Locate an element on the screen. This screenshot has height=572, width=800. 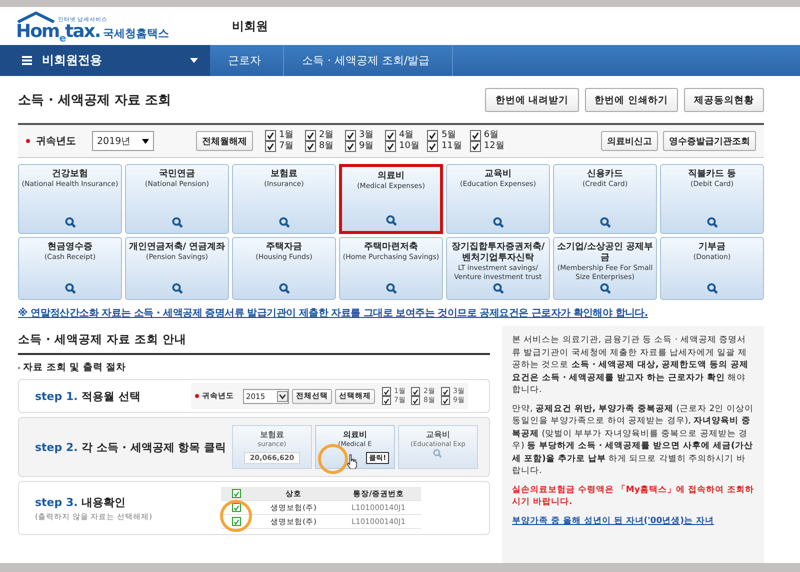
category-name: 건강보험 is located at coordinates (70, 174).